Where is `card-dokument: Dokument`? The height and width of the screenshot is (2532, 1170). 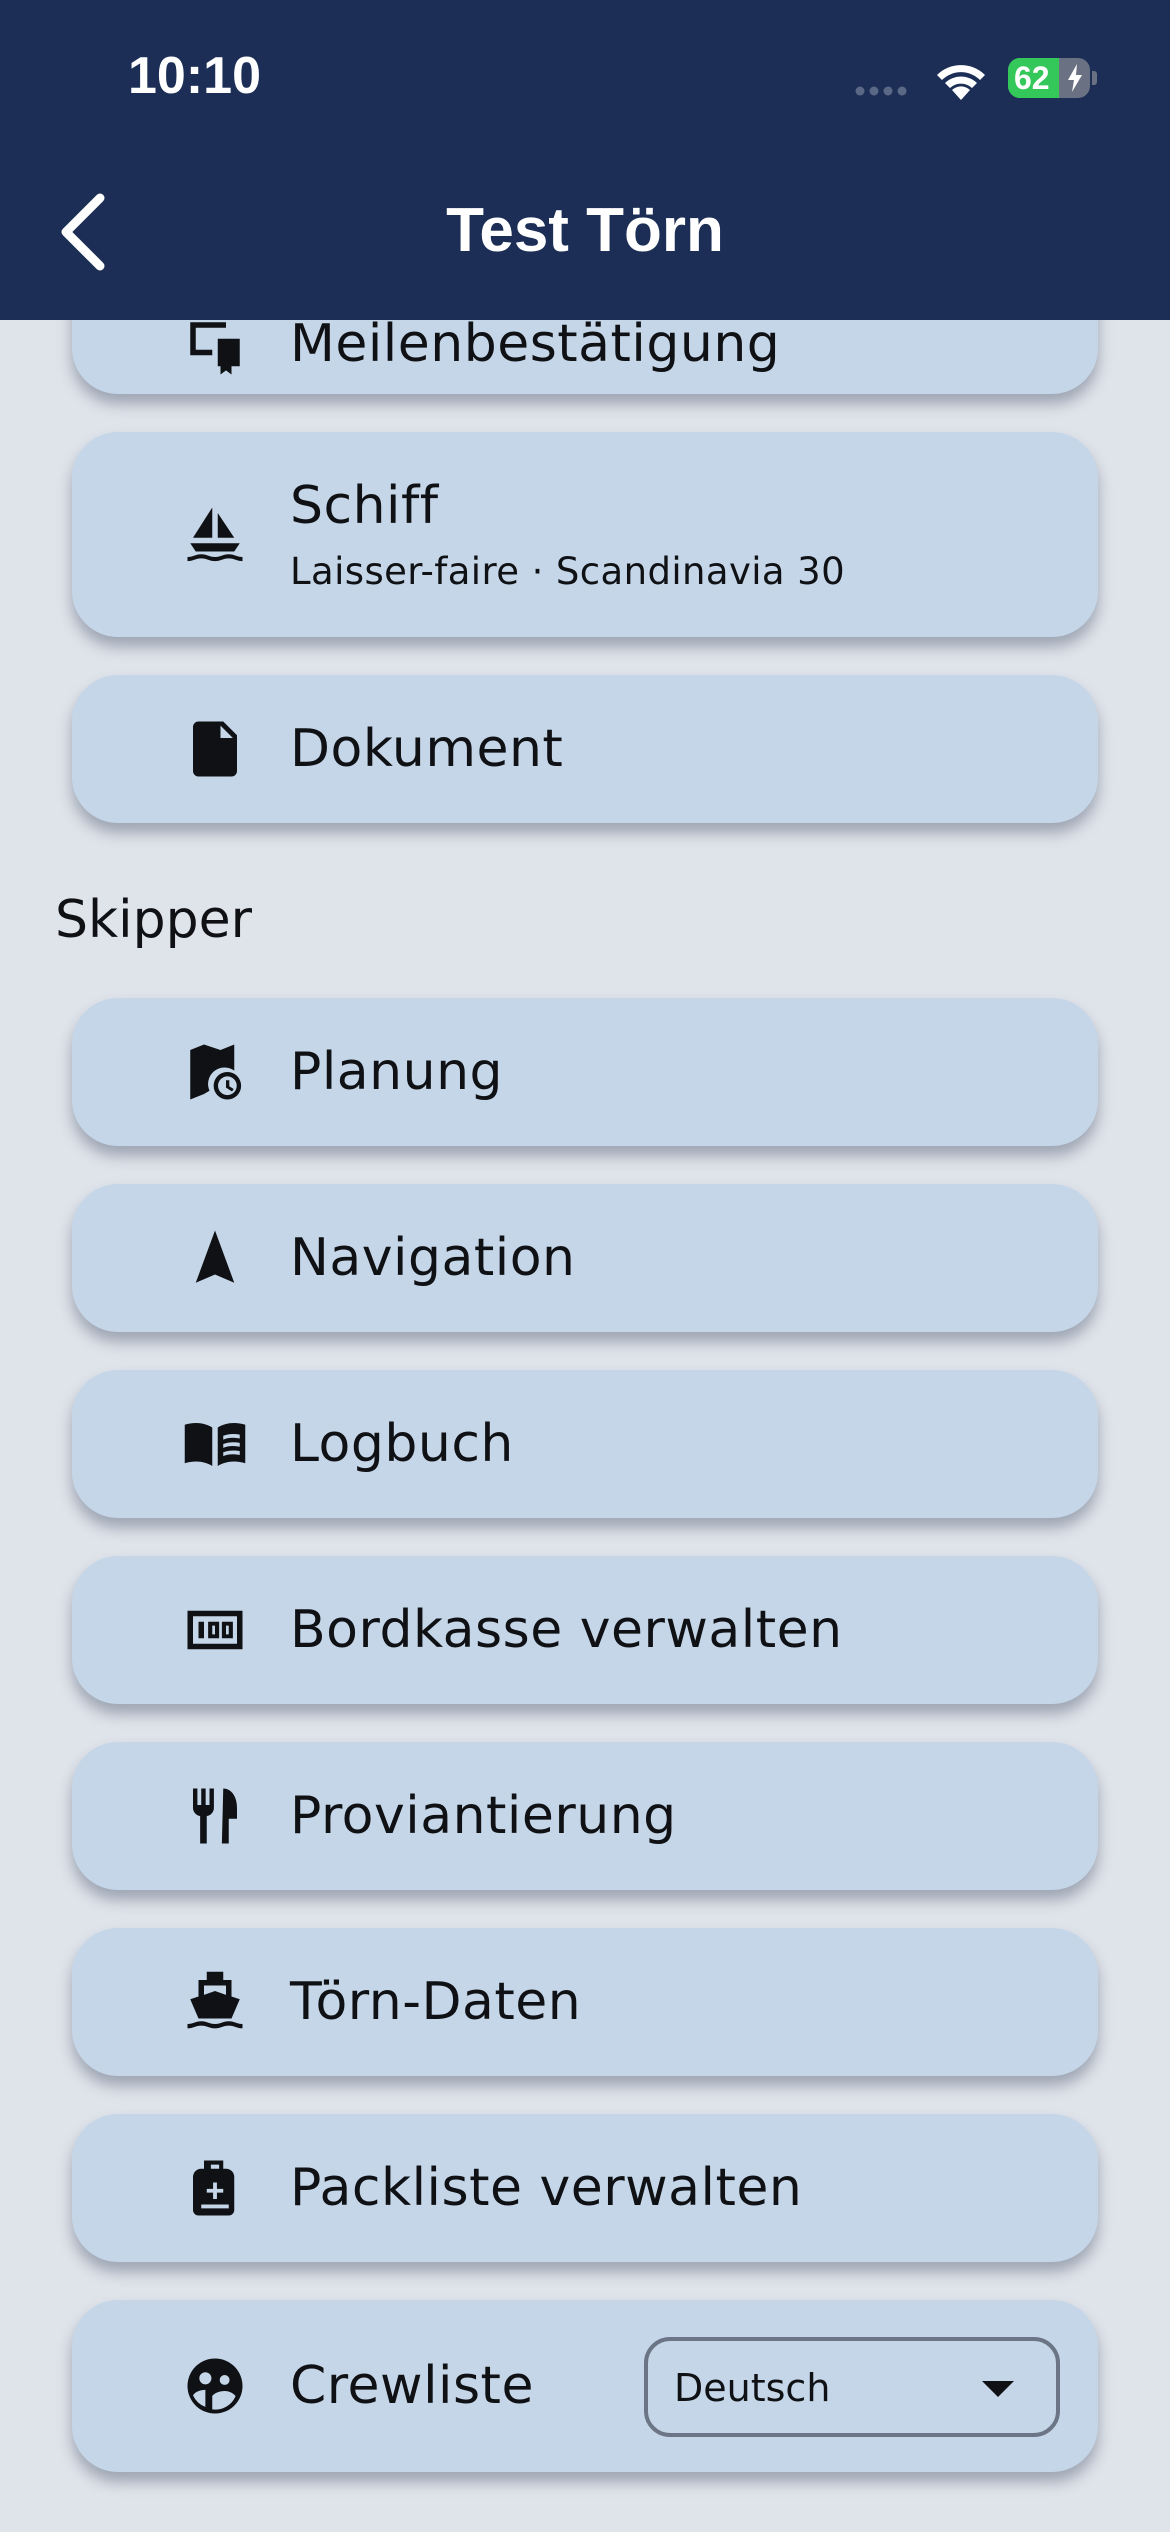
card-dokument: Dokument is located at coordinates (585, 749).